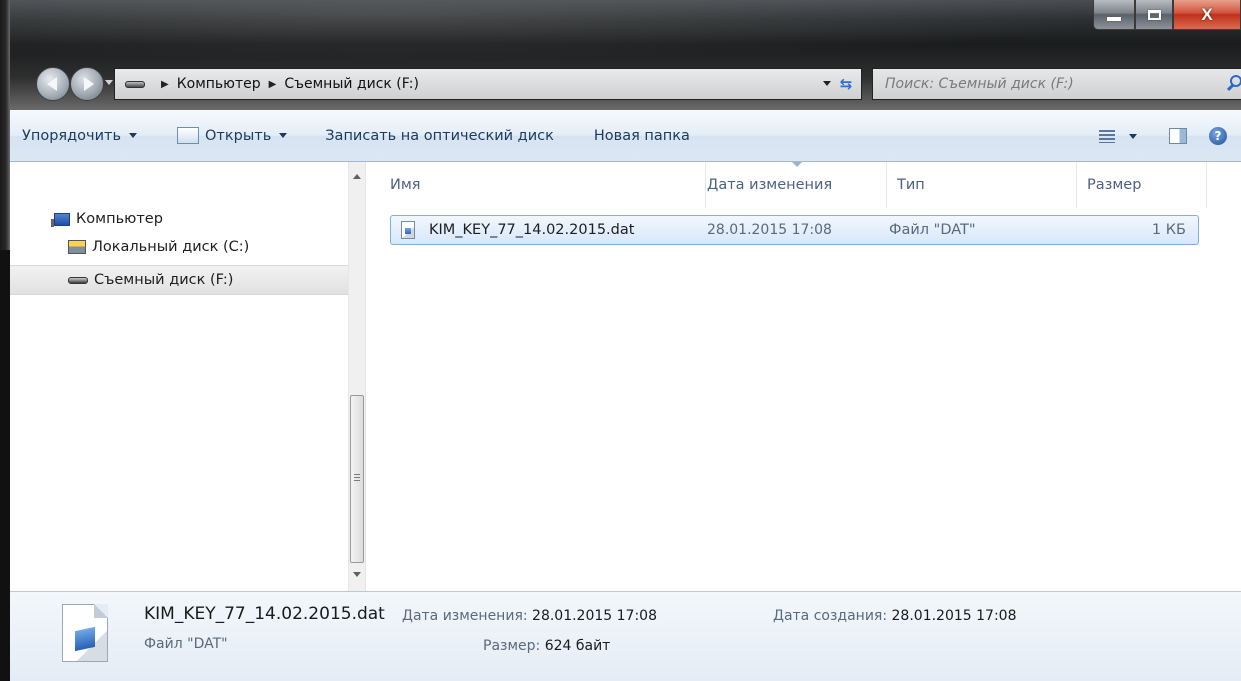 The image size is (1241, 681). I want to click on scroll-thumb, so click(357, 479).